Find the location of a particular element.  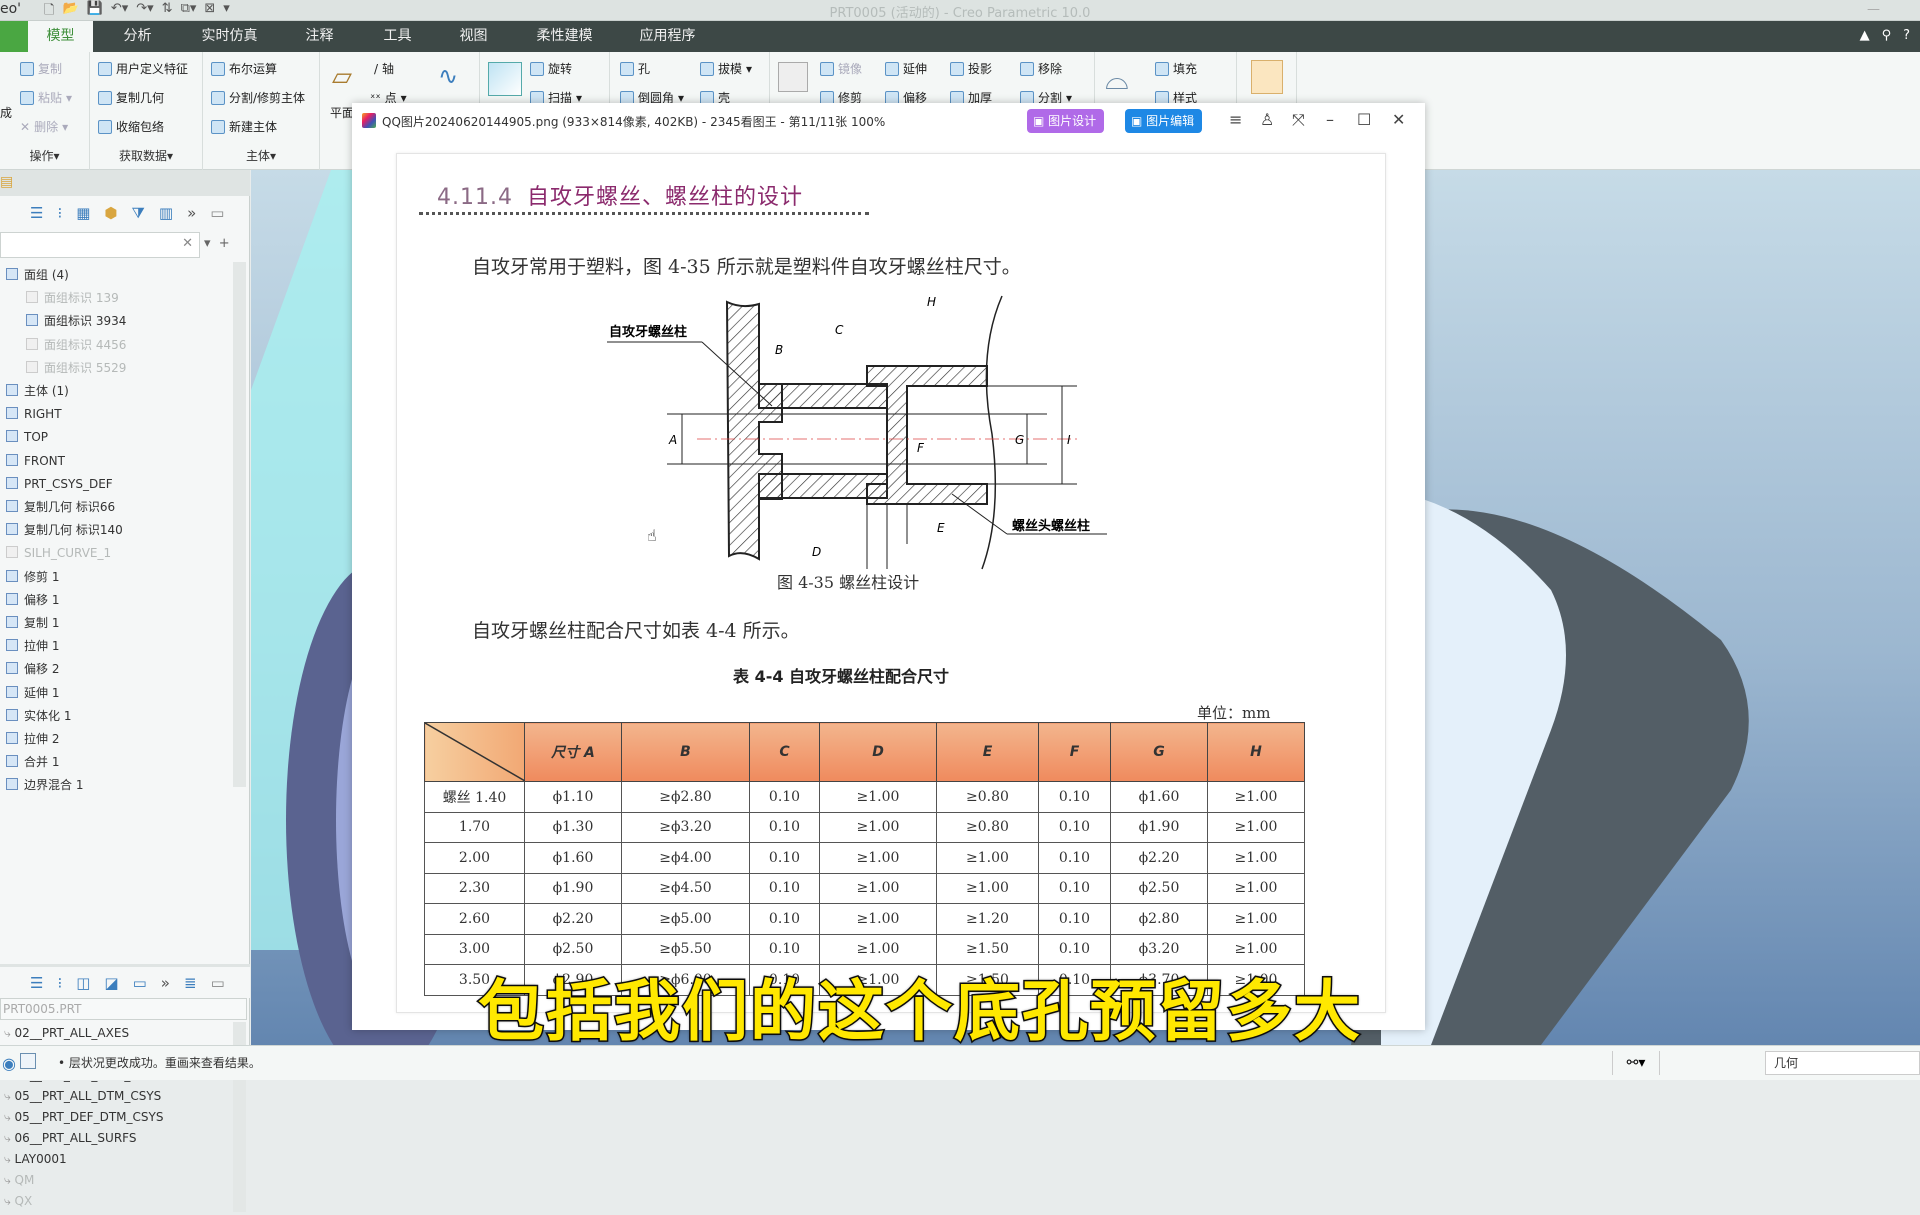

delete-button: ✕ 删除 ▾ is located at coordinates (44, 126).